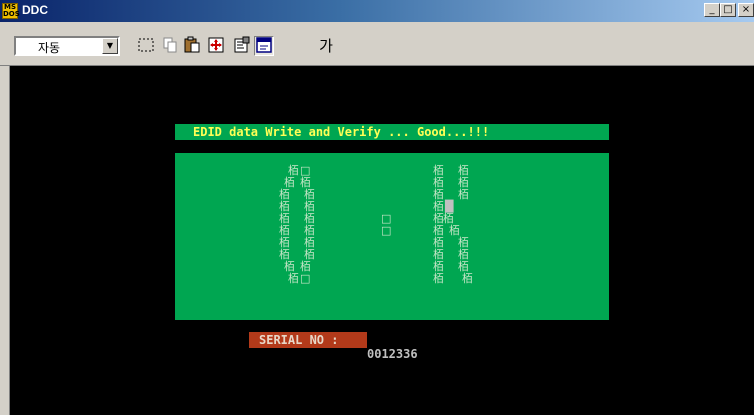  Describe the element at coordinates (242, 46) in the screenshot. I see `properties-icon` at that location.